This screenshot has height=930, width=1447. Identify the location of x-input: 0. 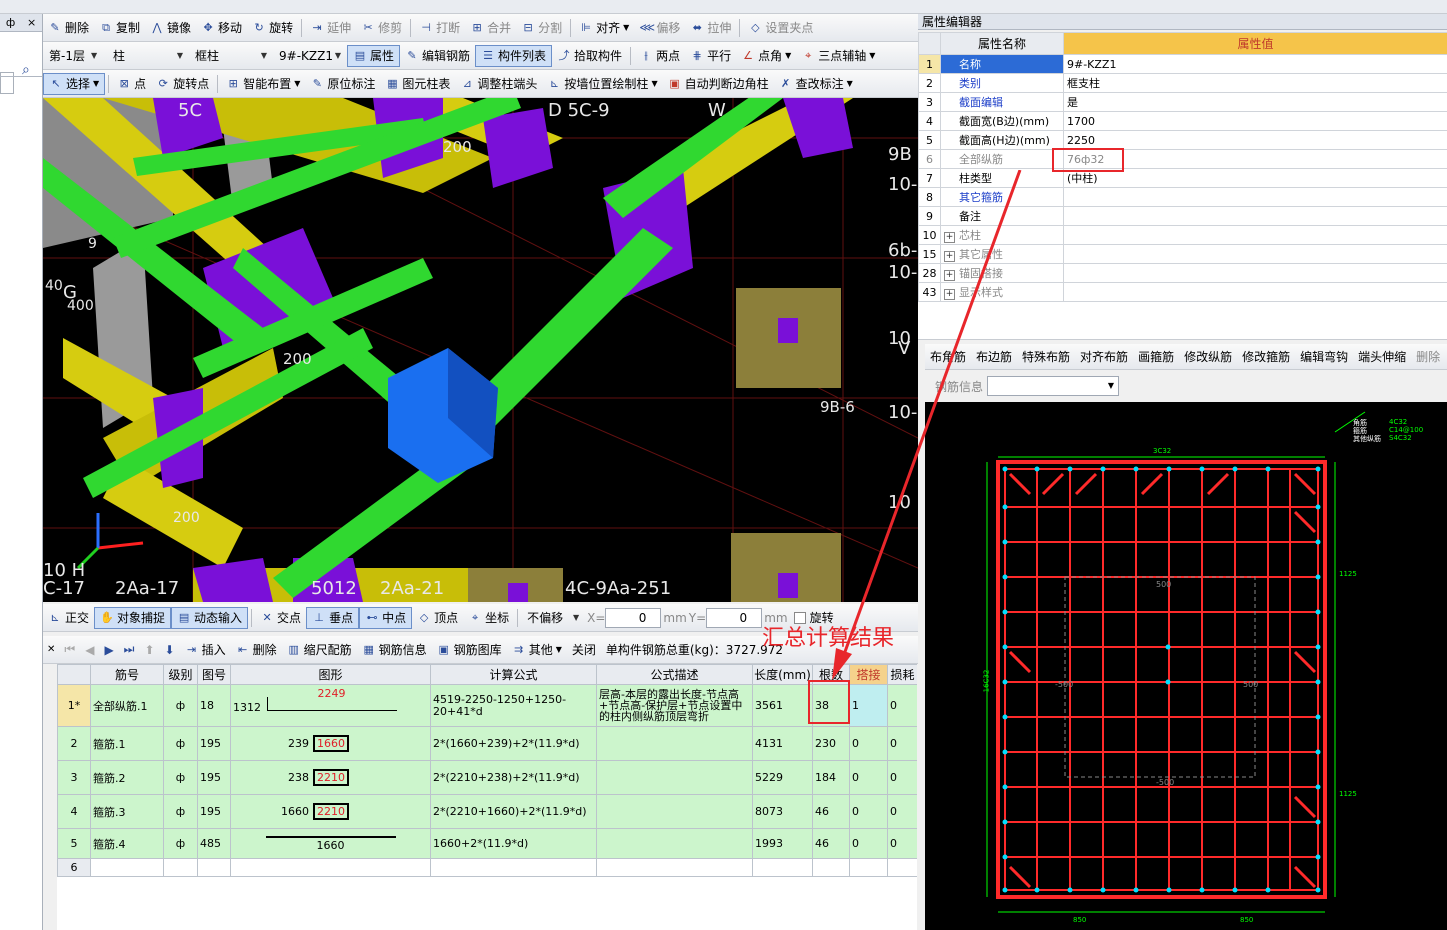
(633, 617).